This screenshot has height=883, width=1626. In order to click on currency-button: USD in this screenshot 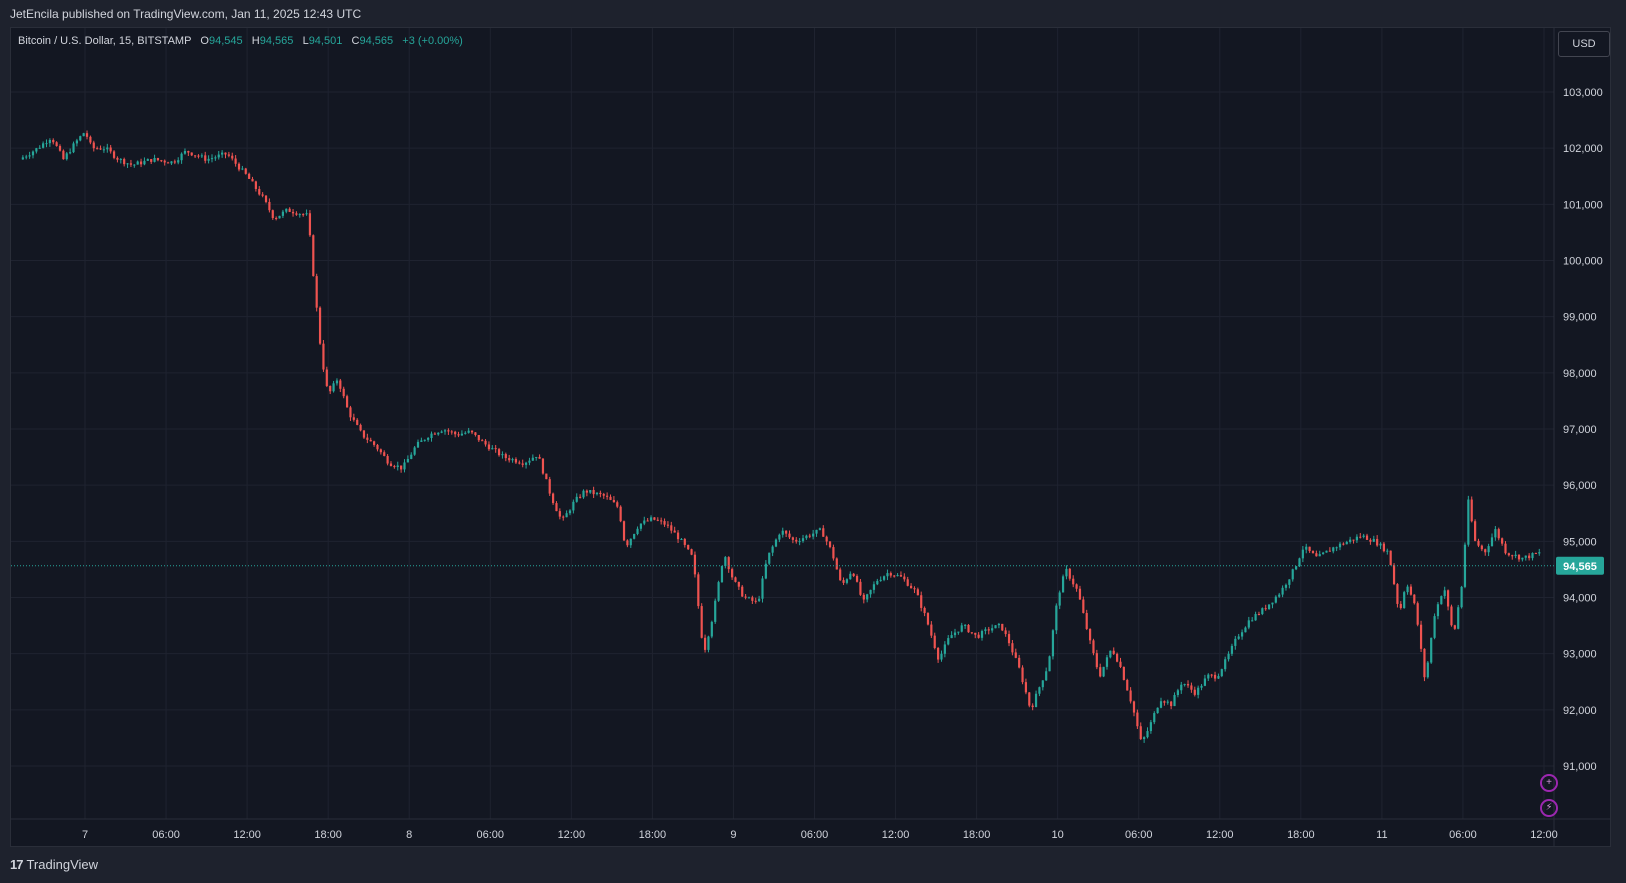, I will do `click(1584, 44)`.